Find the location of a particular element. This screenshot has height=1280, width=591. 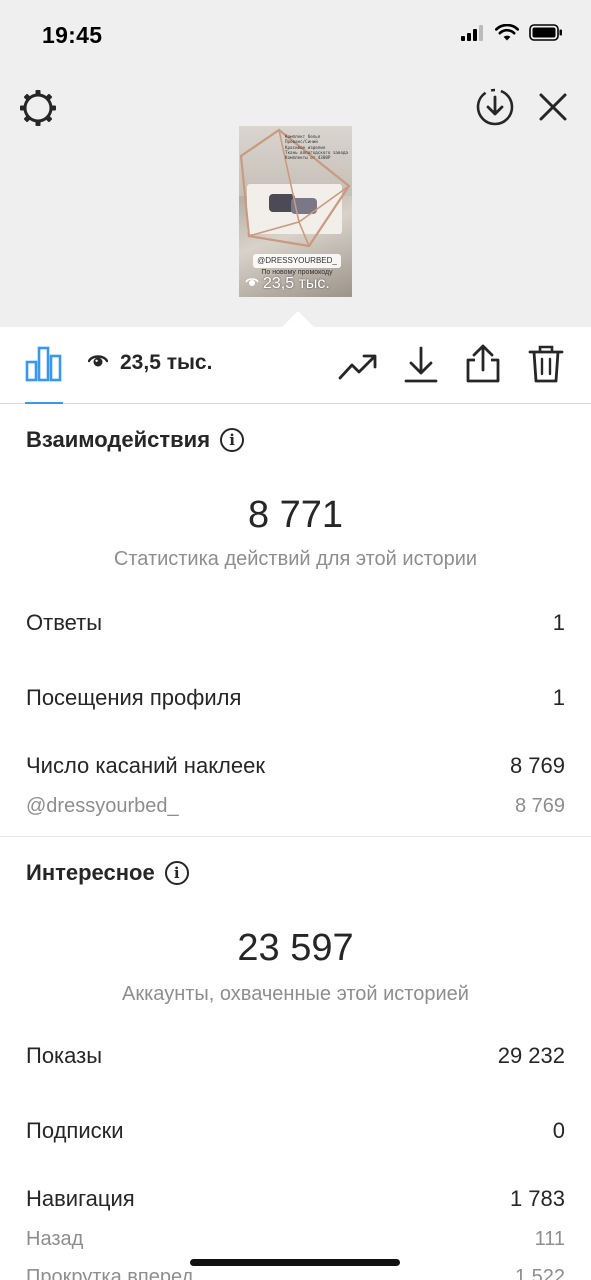

status-icons is located at coordinates (512, 34).